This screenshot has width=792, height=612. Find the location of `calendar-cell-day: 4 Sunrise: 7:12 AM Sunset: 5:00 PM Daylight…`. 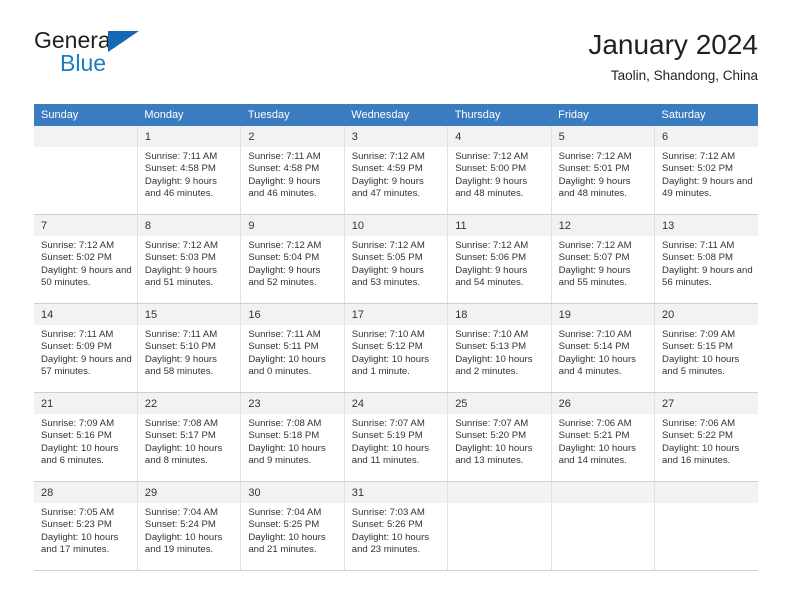

calendar-cell-day: 4 Sunrise: 7:12 AM Sunset: 5:00 PM Daylight… is located at coordinates (499, 170).